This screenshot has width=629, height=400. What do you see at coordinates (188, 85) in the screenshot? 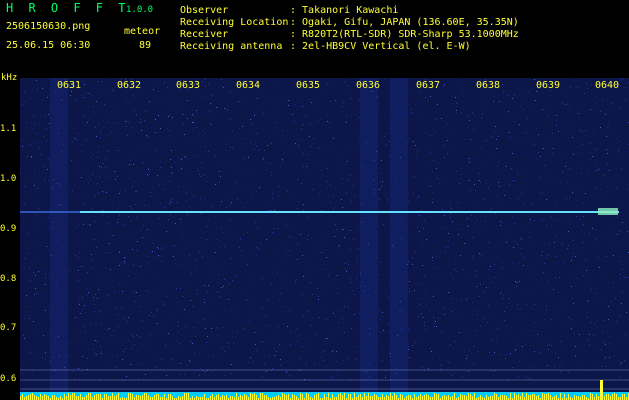
I see `time-tick-0633: 0633` at bounding box center [188, 85].